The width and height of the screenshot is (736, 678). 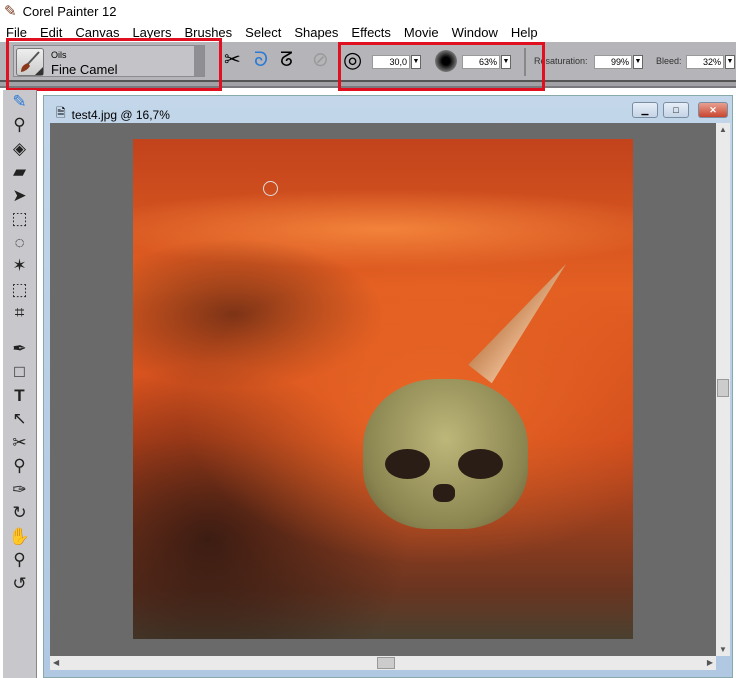 What do you see at coordinates (120, 114) in the screenshot?
I see `document-title: test4.jpg @ 16,7%` at bounding box center [120, 114].